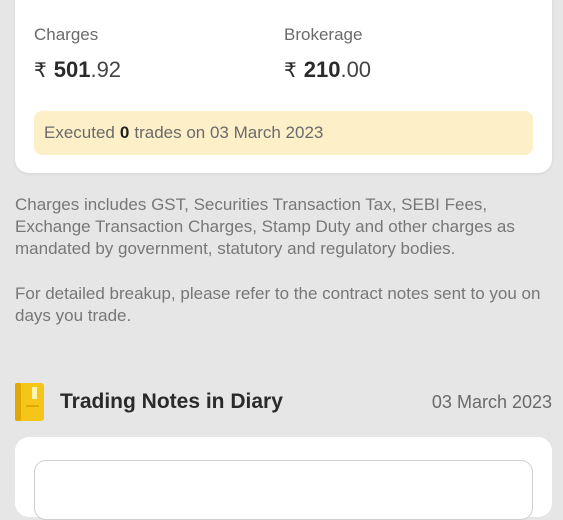 This screenshot has height=520, width=563. Describe the element at coordinates (106, 69) in the screenshot. I see `charges-decimal: .92` at that location.